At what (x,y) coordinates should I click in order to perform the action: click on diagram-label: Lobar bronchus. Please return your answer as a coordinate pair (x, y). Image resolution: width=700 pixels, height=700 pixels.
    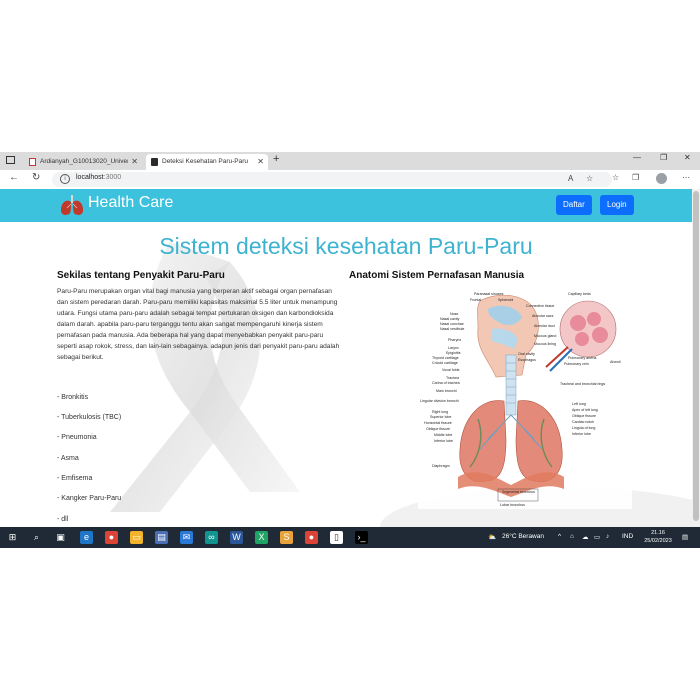
    Looking at the image, I should click on (512, 505).